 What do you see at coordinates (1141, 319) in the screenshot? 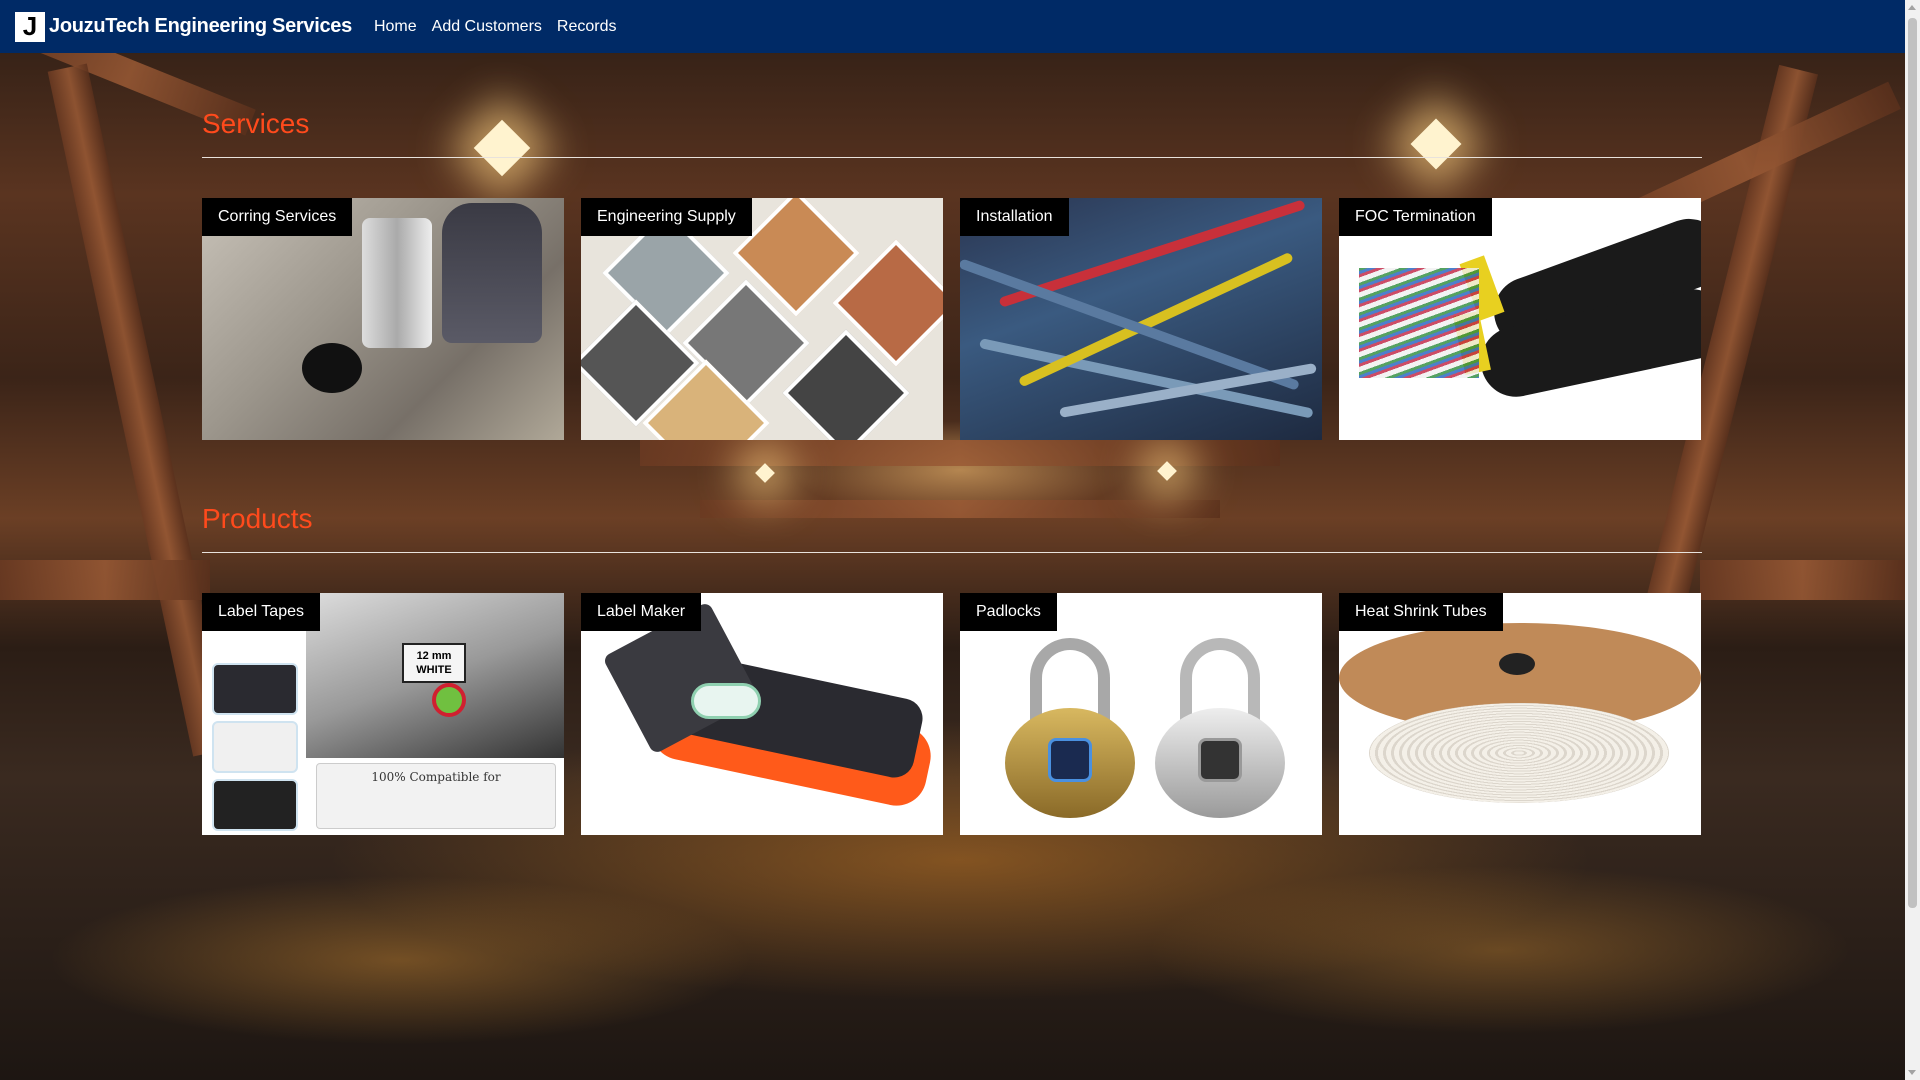
I see `service-card-installation: Installation` at bounding box center [1141, 319].